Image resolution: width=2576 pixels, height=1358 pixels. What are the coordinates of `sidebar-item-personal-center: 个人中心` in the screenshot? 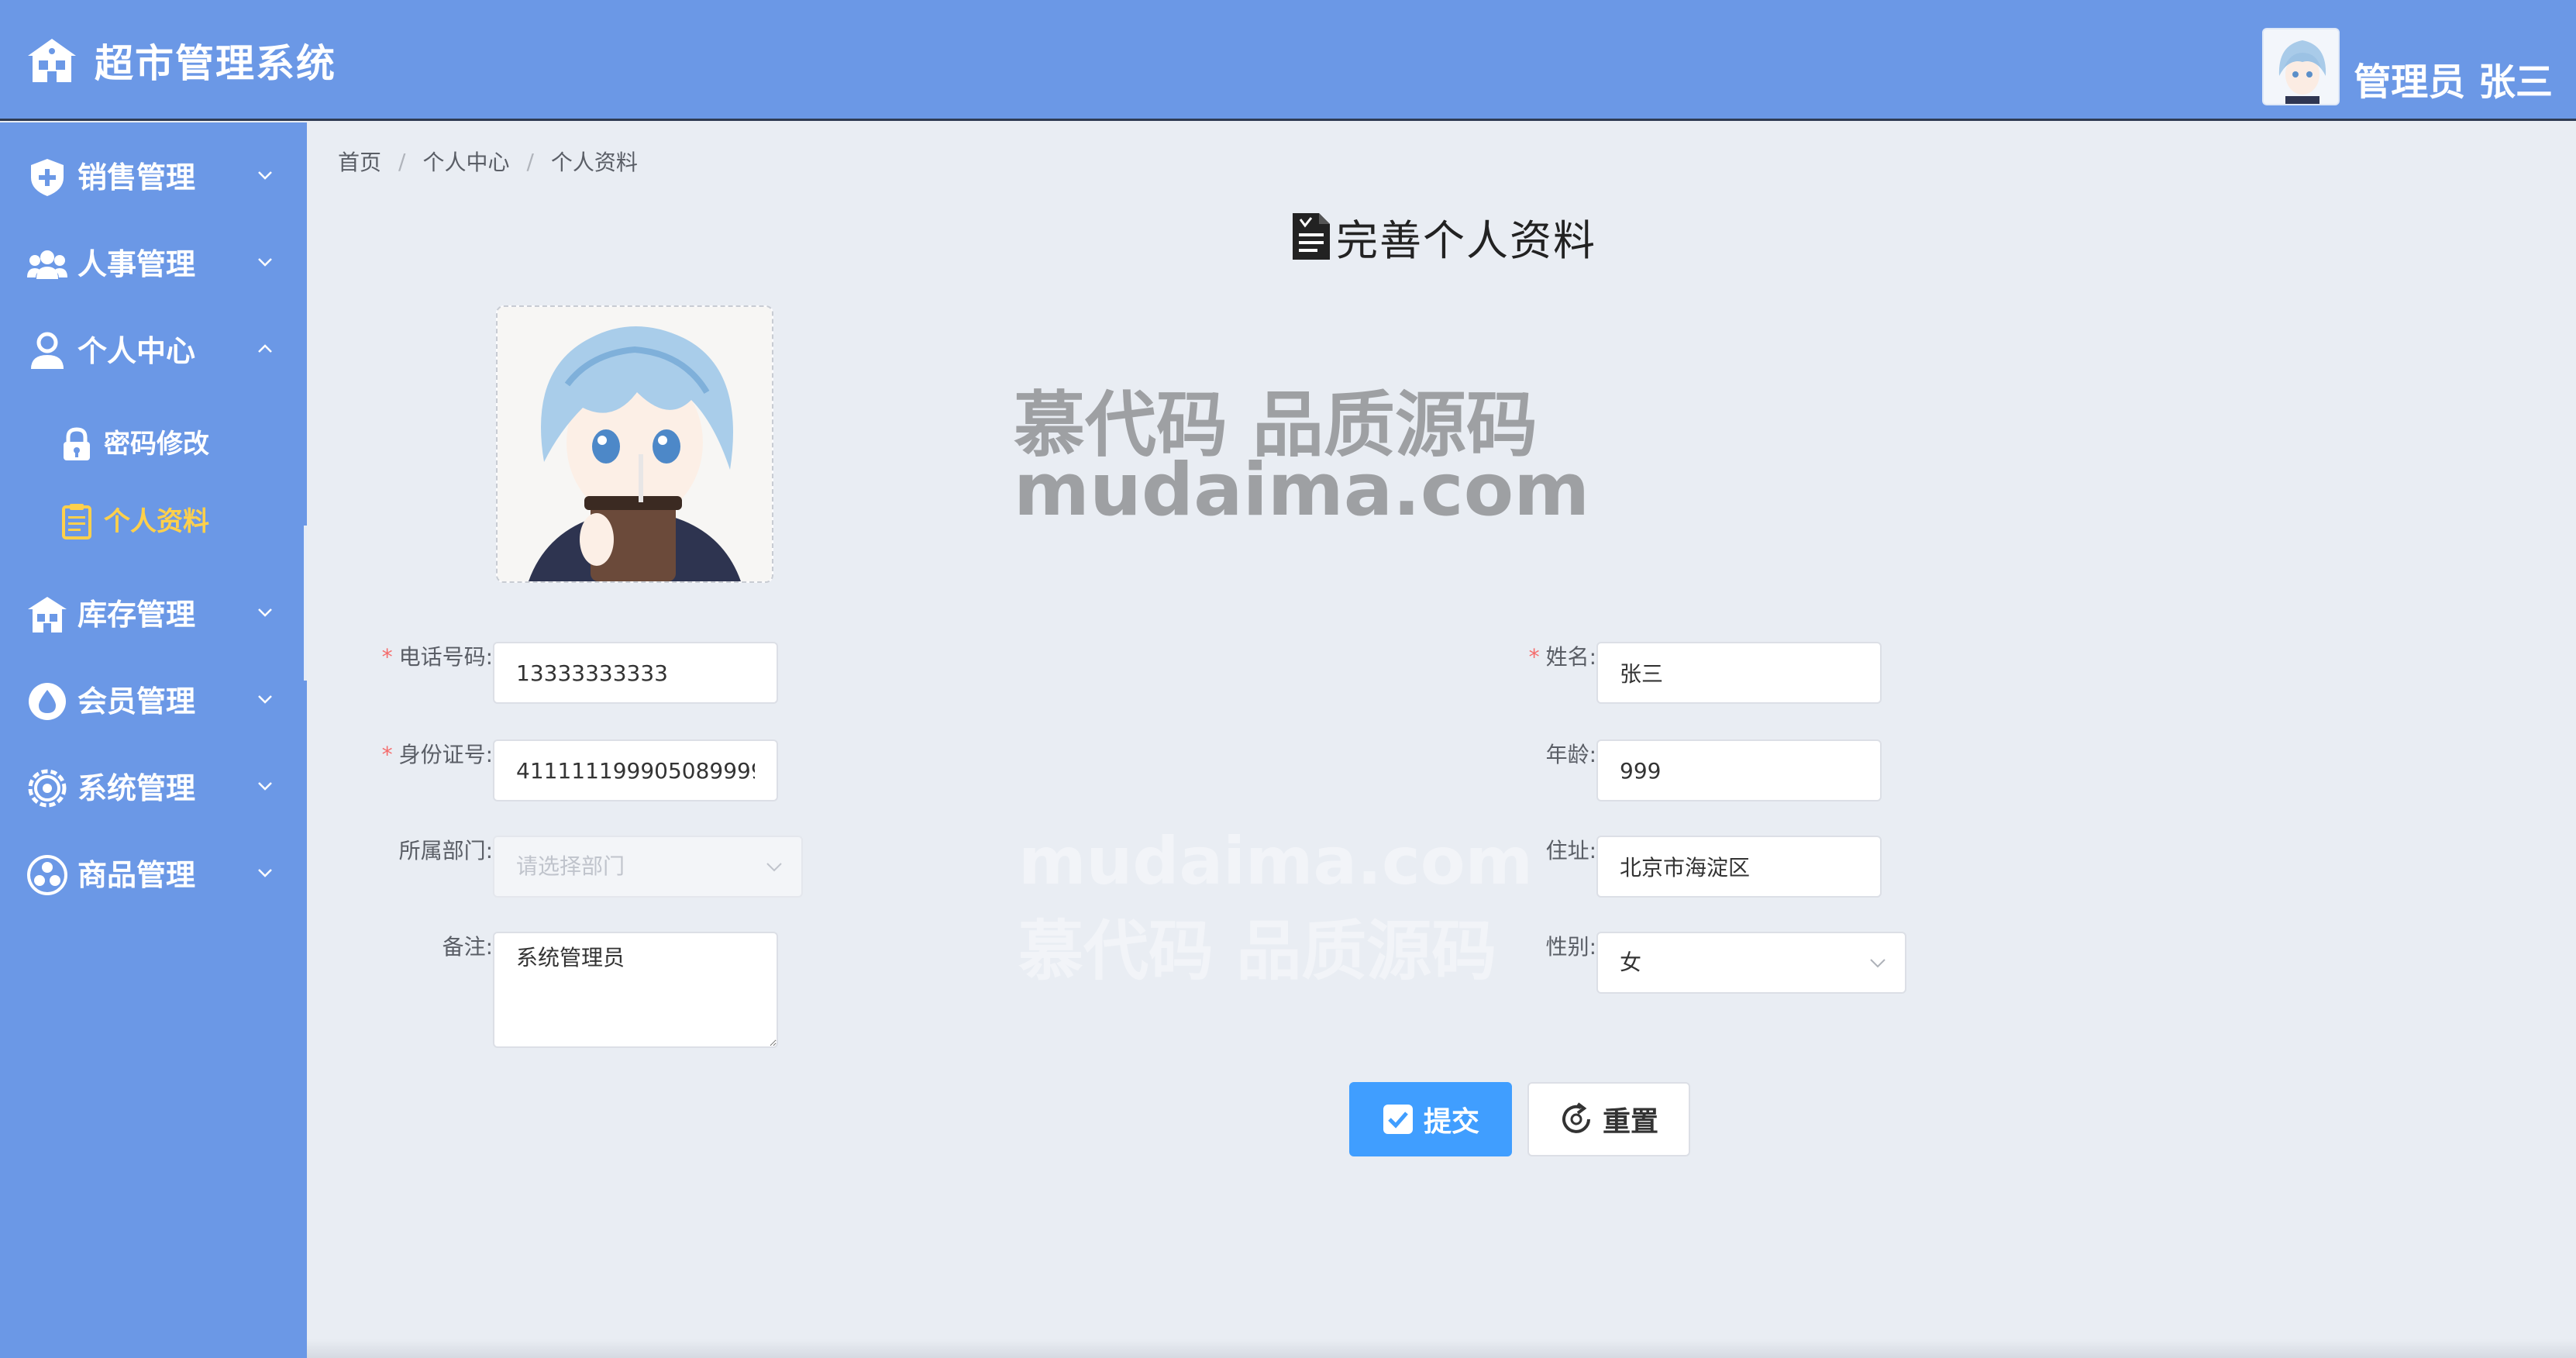 It's located at (153, 349).